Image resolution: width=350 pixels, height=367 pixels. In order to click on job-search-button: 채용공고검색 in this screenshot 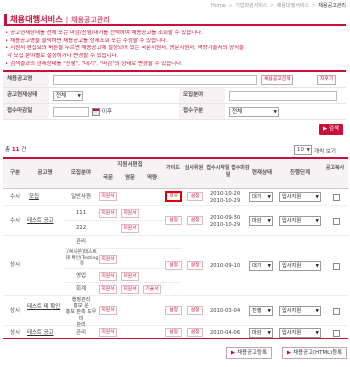, I will do `click(277, 80)`.